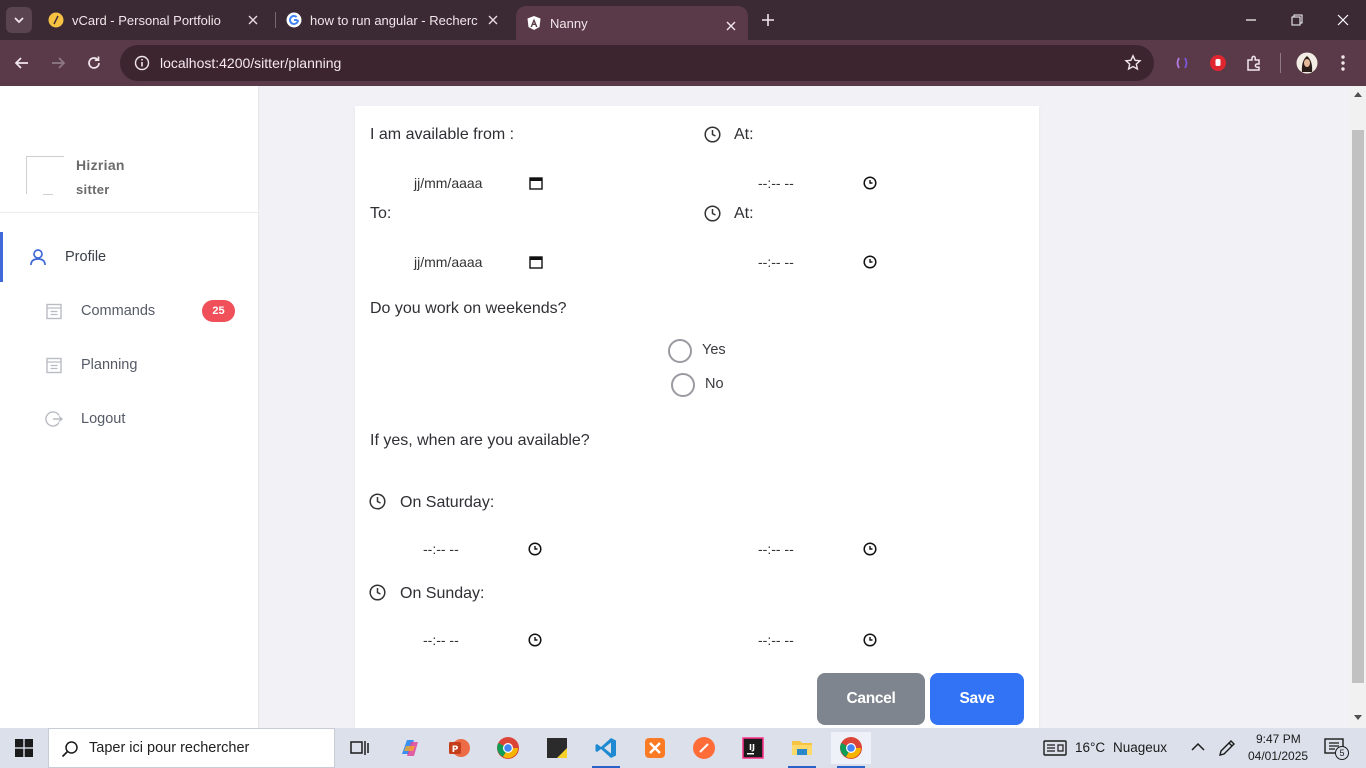 This screenshot has height=768, width=1366. What do you see at coordinates (557, 748) in the screenshot?
I see `notes-app` at bounding box center [557, 748].